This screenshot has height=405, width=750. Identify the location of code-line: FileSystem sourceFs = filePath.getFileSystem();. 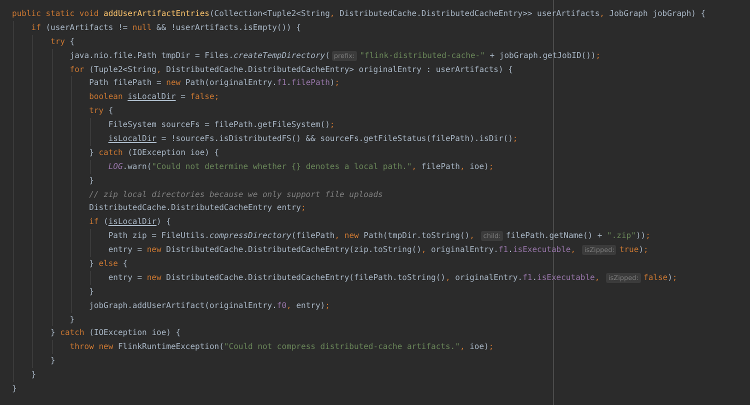
(222, 125).